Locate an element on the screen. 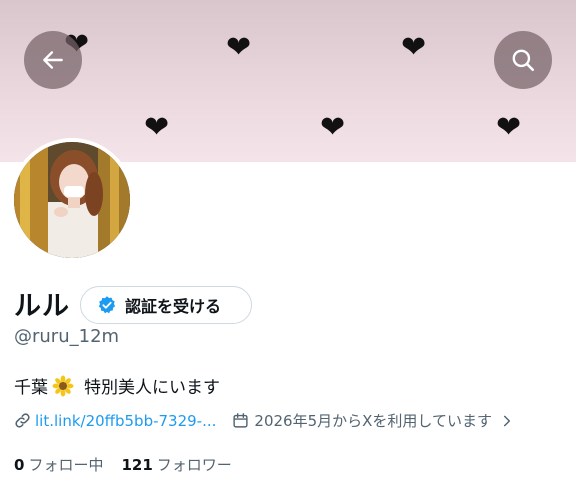 This screenshot has height=496, width=576. search-icon is located at coordinates (523, 60).